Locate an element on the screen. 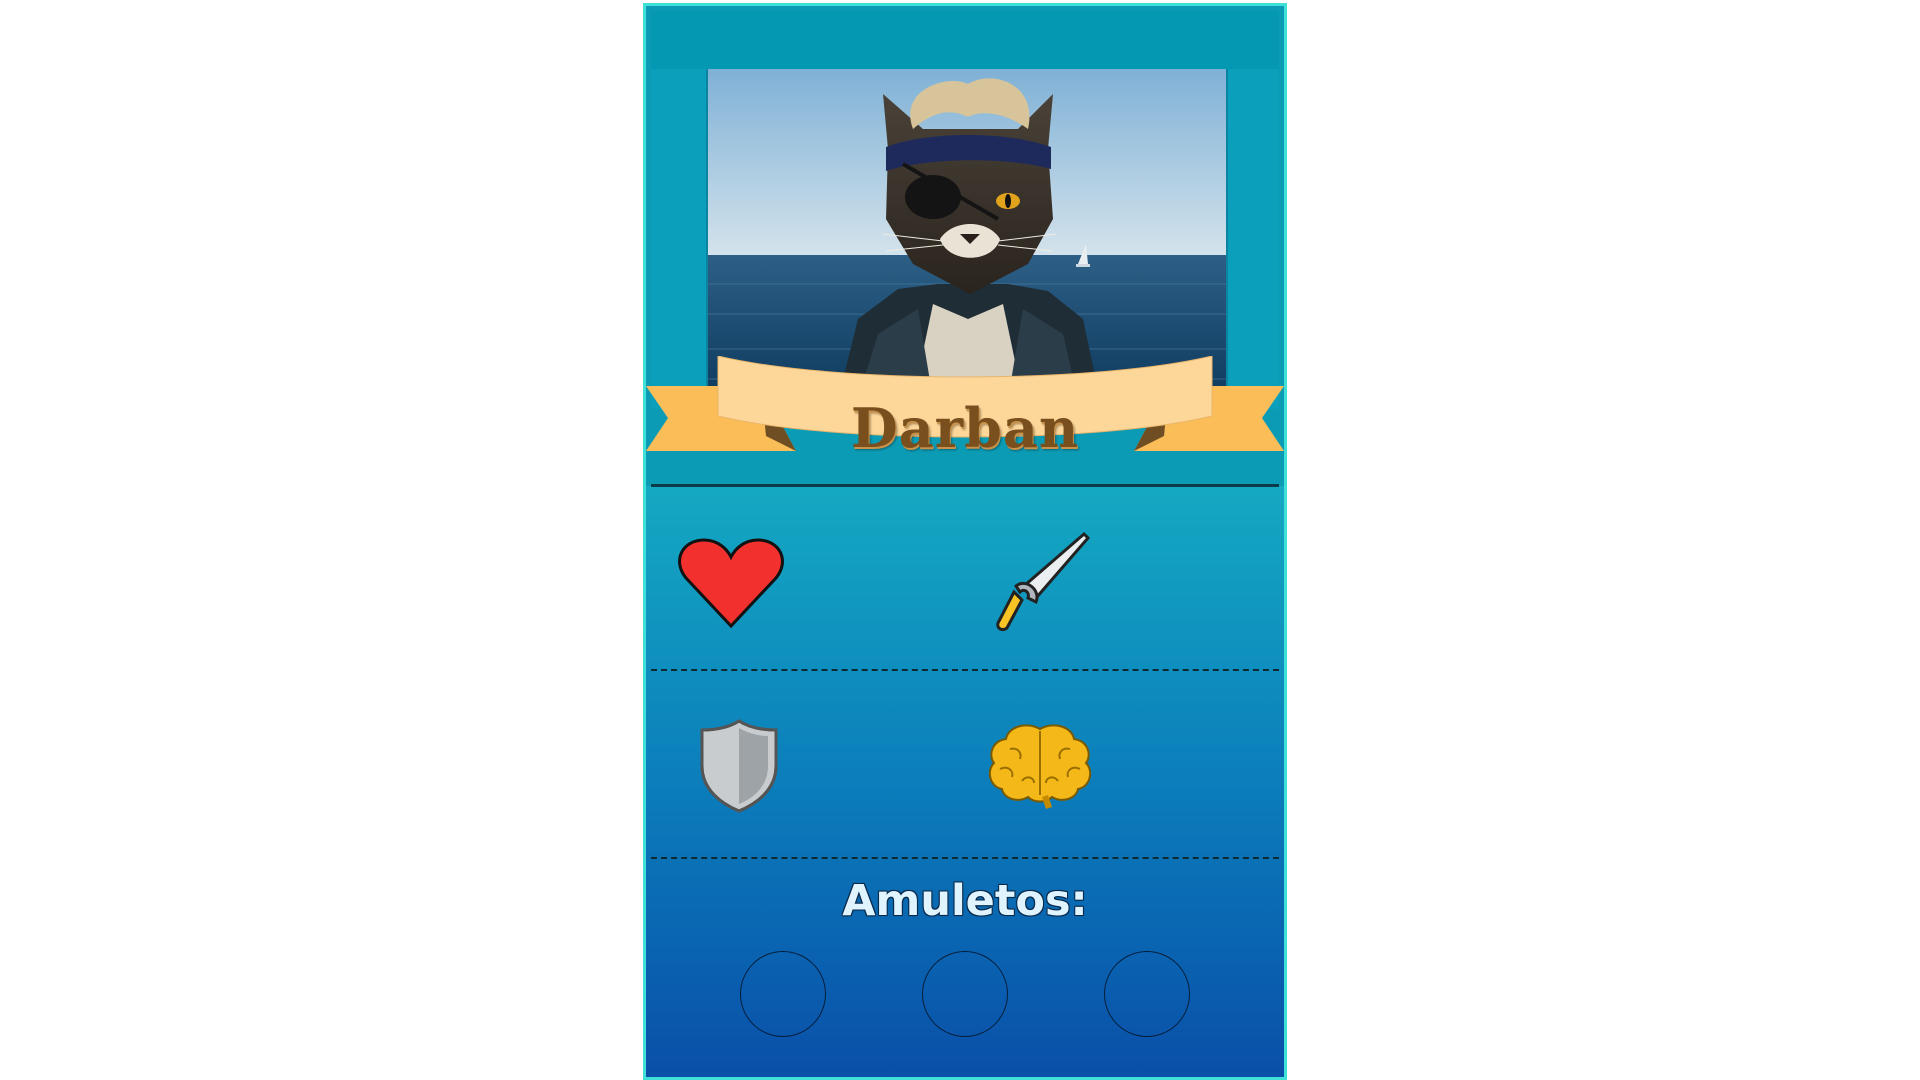 Image resolution: width=1920 pixels, height=1080 pixels. amulets-label: Amuletos: is located at coordinates (965, 901).